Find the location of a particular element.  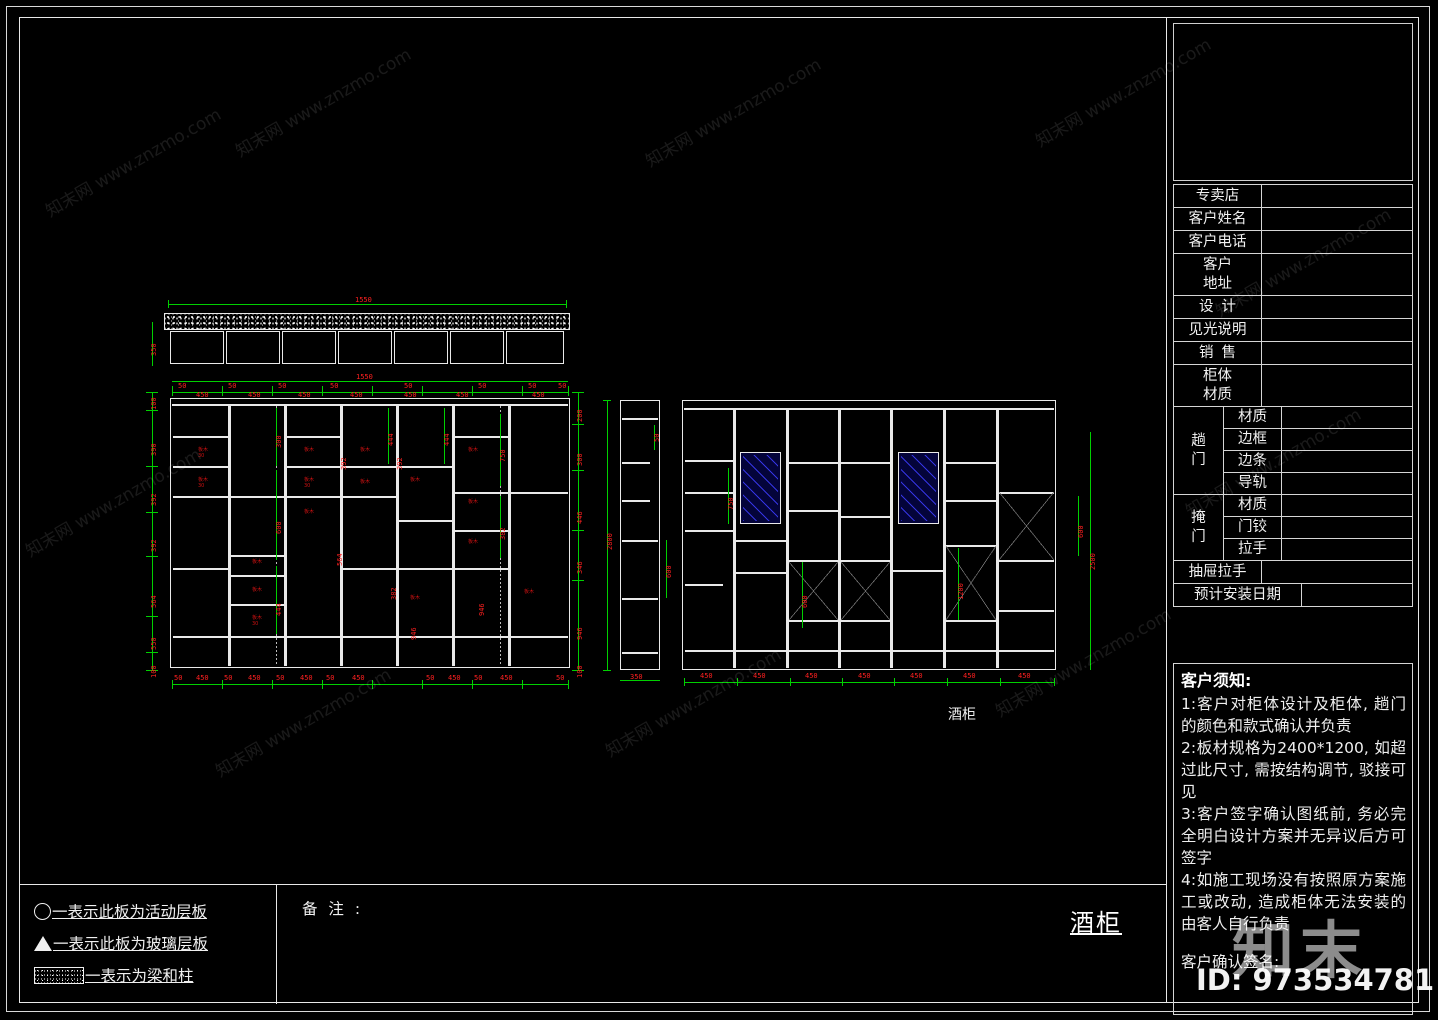

triangle-symbol-icon is located at coordinates (43, 943).